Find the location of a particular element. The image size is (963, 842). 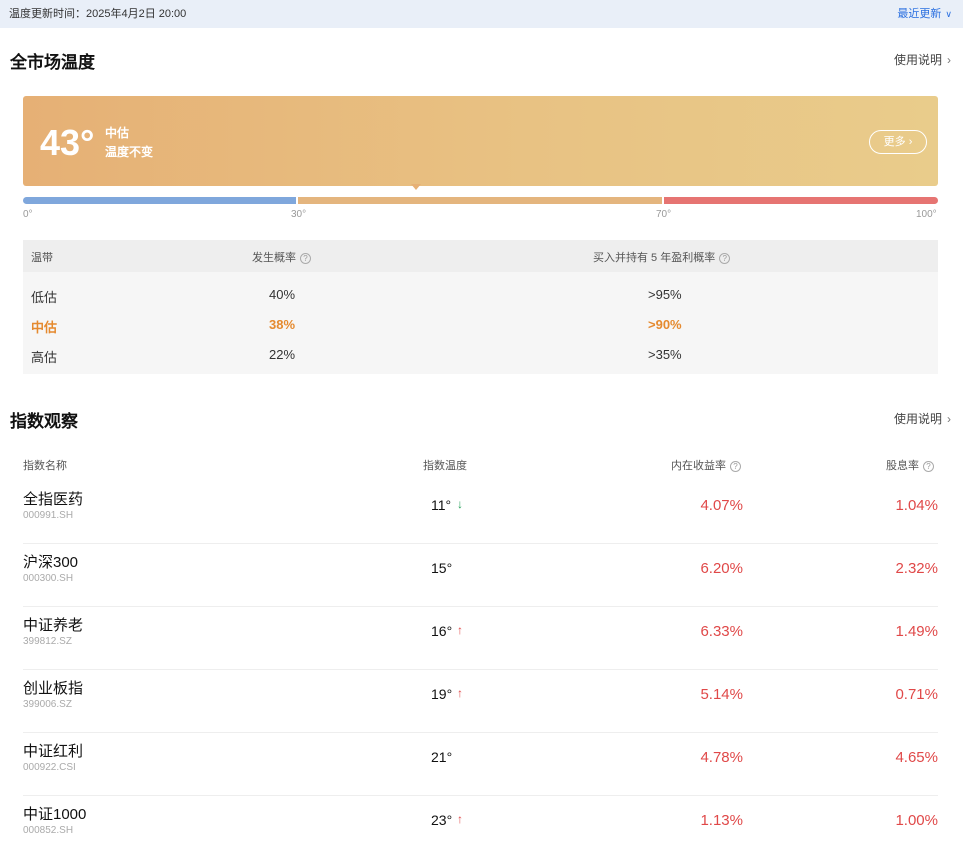

latest-update-button: 最近更新 ∨ is located at coordinates (924, 13).